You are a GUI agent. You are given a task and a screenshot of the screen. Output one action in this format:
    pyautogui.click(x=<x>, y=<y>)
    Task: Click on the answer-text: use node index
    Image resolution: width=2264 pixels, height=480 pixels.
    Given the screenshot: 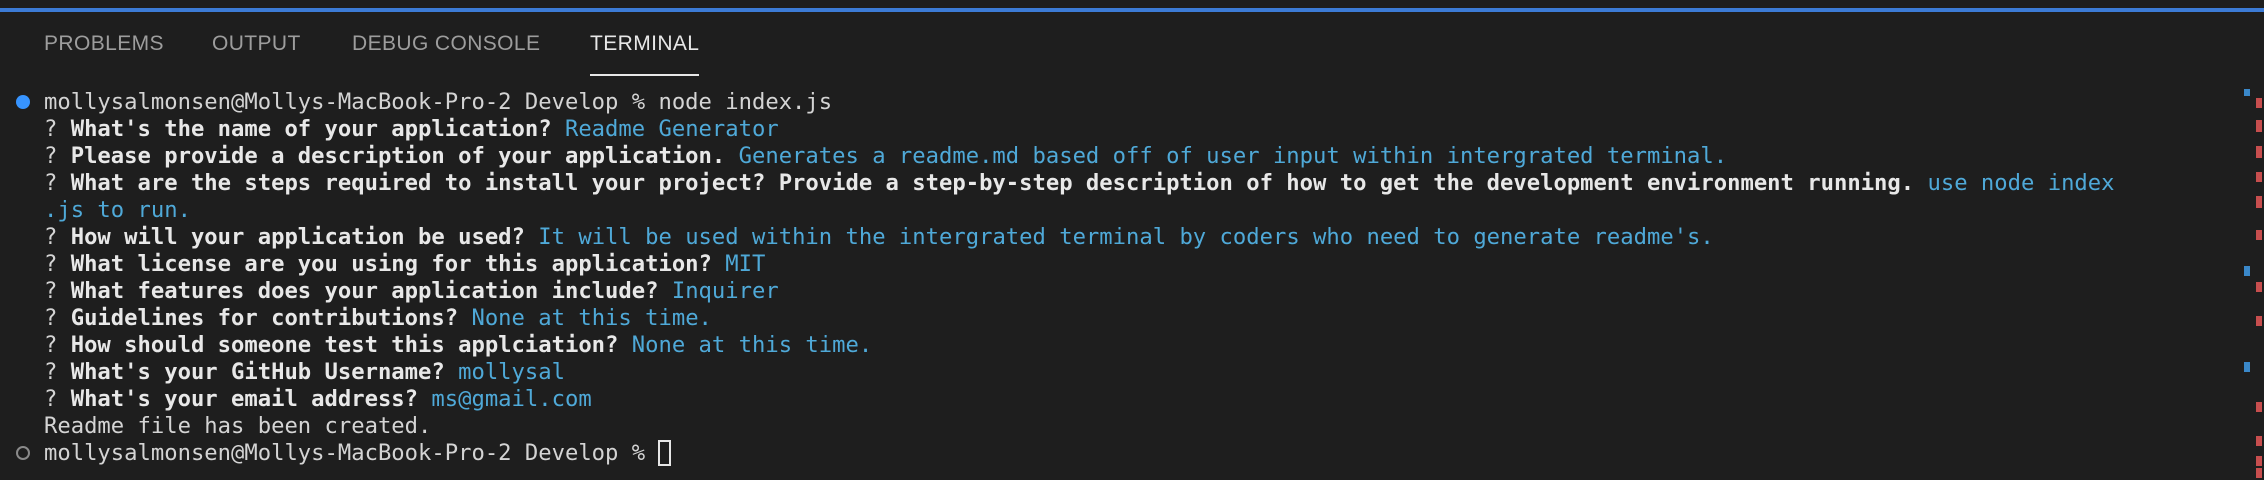 What is the action you would take?
    pyautogui.click(x=2021, y=183)
    